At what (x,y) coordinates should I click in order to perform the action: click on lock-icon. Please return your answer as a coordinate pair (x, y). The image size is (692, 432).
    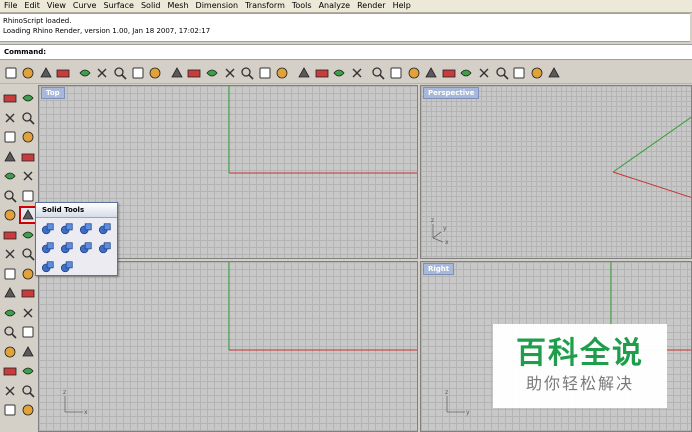
    Looking at the image, I should click on (413, 73).